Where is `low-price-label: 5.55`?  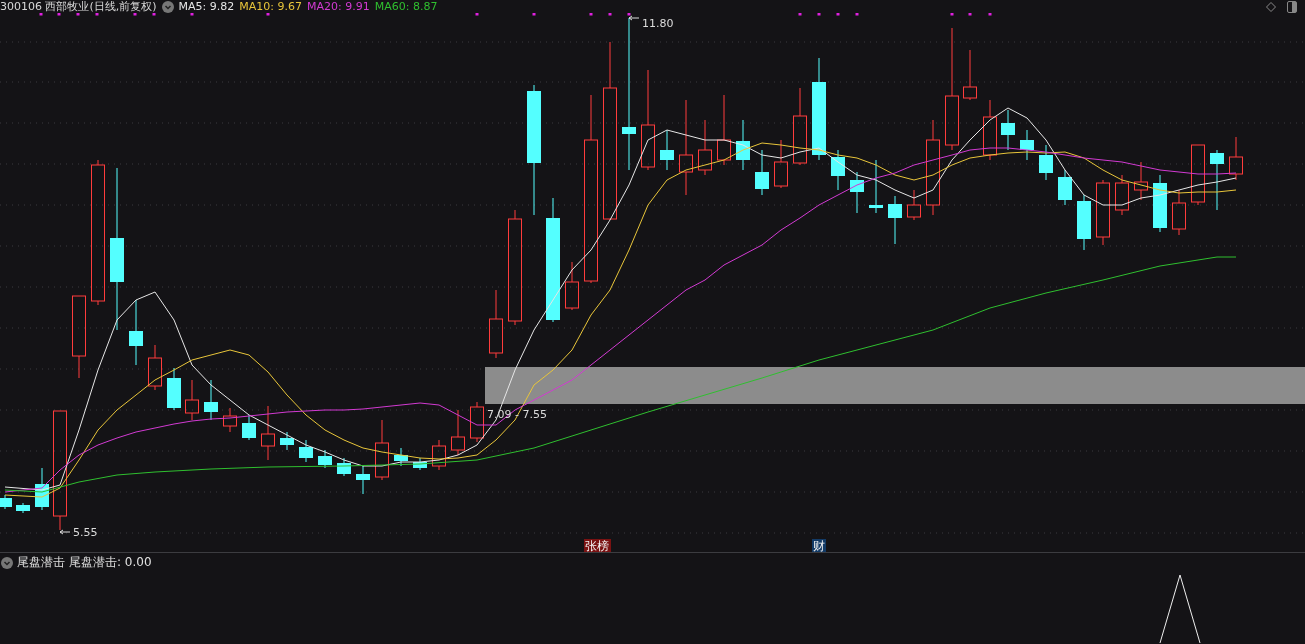 low-price-label: 5.55 is located at coordinates (85, 532).